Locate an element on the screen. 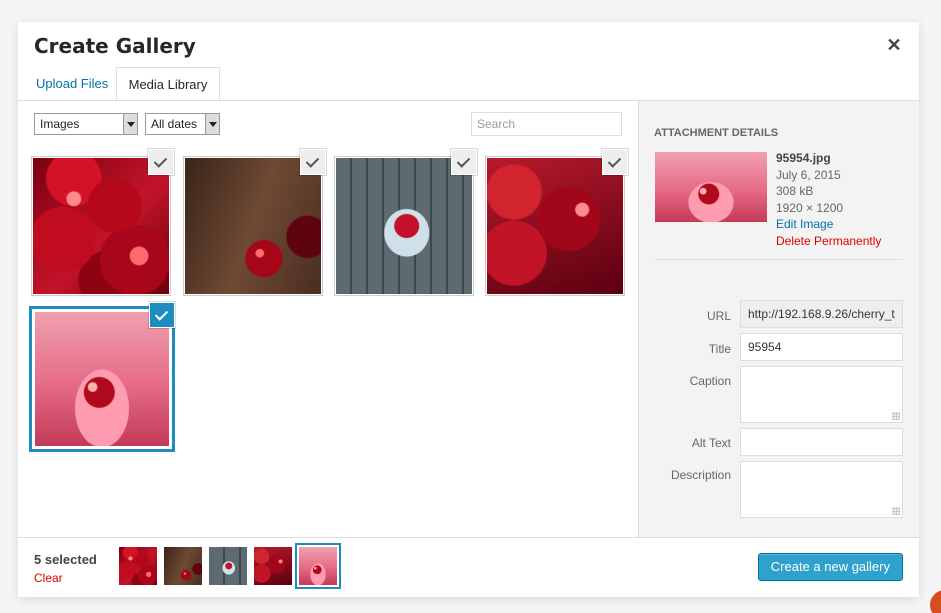  corner-badge is located at coordinates (935, 601).